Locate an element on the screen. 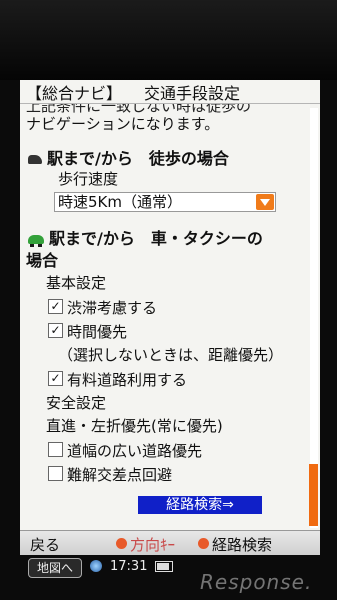 Image resolution: width=337 pixels, height=600 pixels. toll-road-checkbox: ✓ is located at coordinates (55, 378).